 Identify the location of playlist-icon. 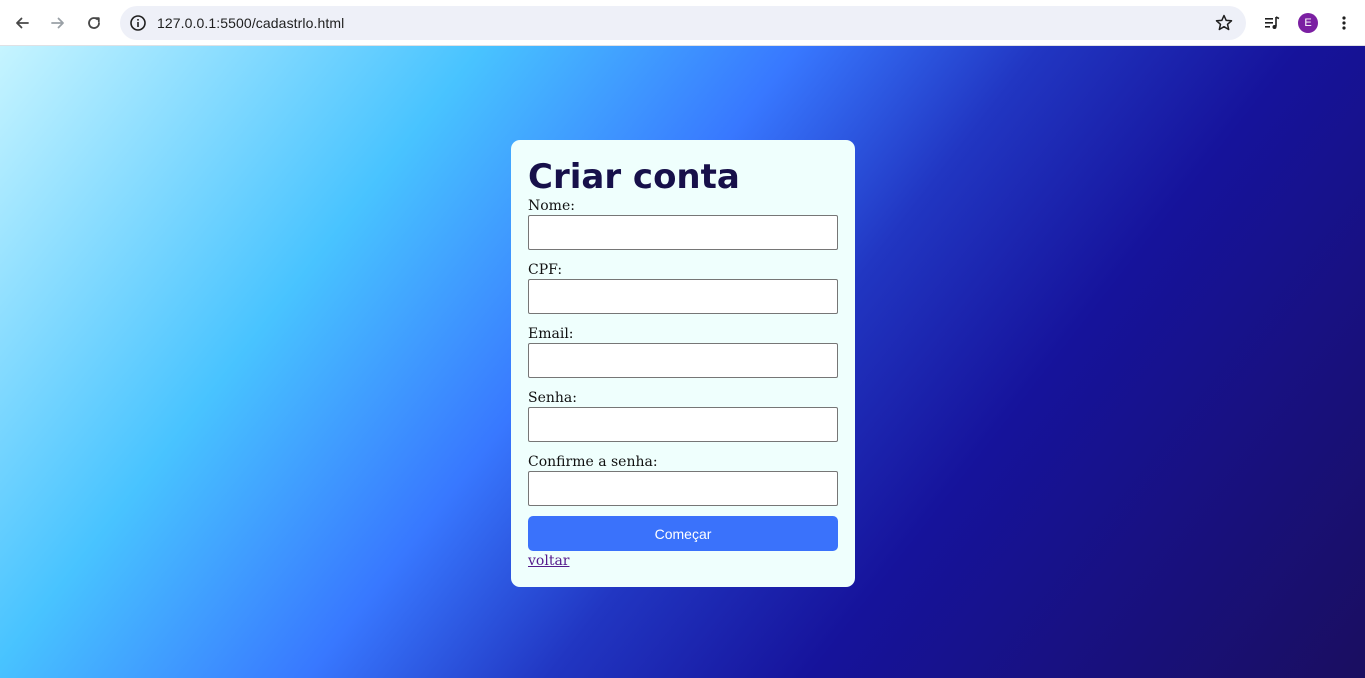
(1272, 22).